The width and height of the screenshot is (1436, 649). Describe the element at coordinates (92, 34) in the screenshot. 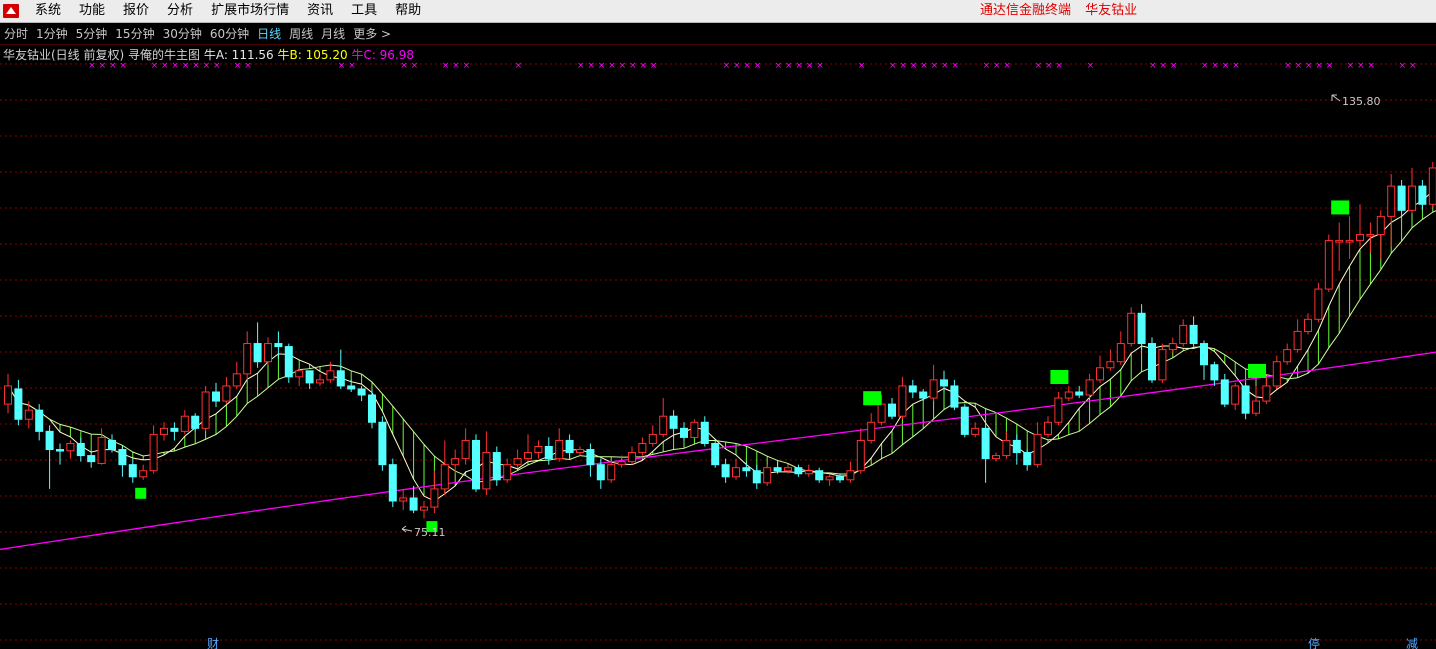

I see `tab-5min: 5分钟` at that location.